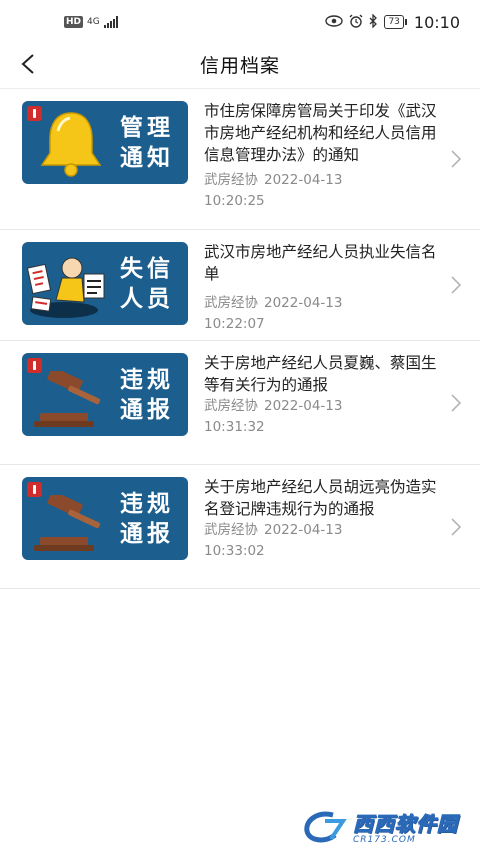 This screenshot has height=853, width=480. Describe the element at coordinates (240, 22) in the screenshot. I see `status-bar: HD 4G 73 10:10` at that location.